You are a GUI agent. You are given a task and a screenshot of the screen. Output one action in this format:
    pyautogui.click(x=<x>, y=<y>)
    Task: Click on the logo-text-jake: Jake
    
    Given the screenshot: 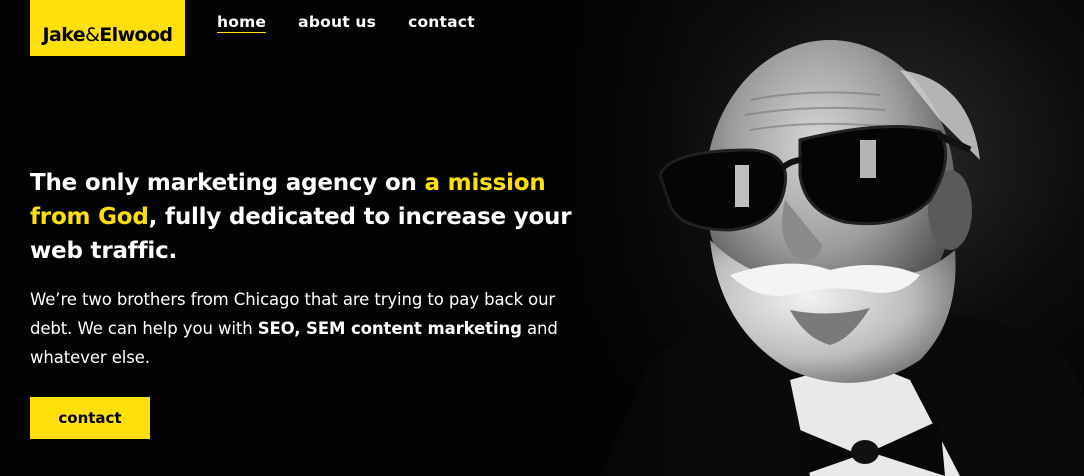 What is the action you would take?
    pyautogui.click(x=64, y=35)
    